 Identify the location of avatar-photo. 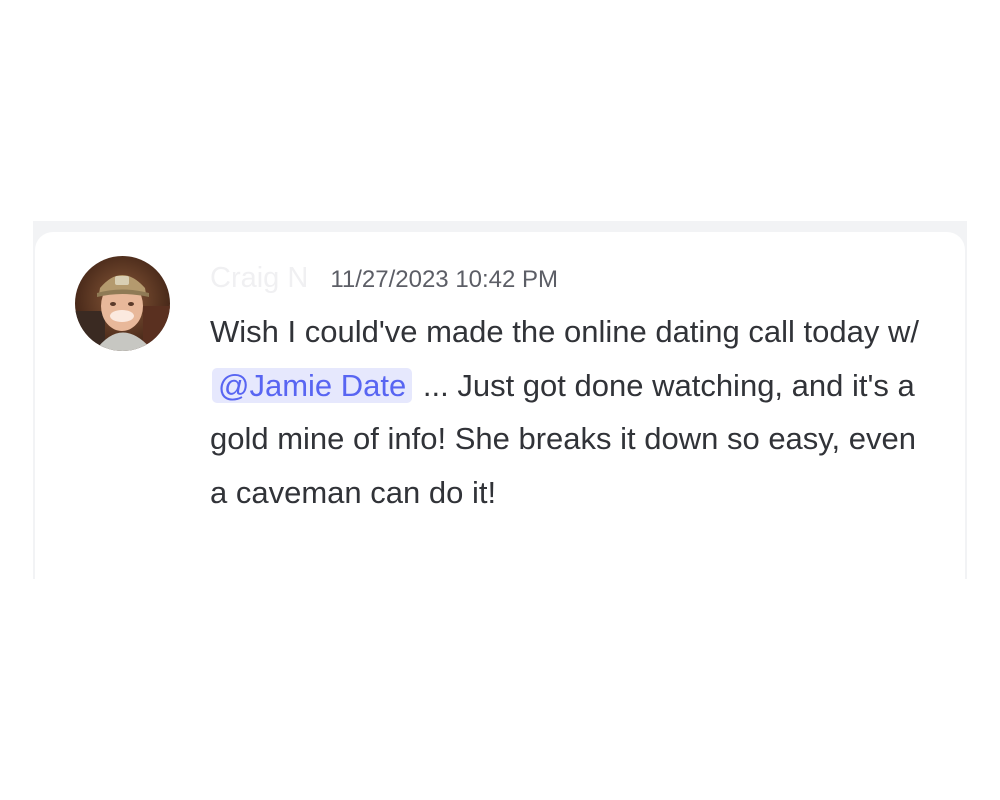
(122, 303).